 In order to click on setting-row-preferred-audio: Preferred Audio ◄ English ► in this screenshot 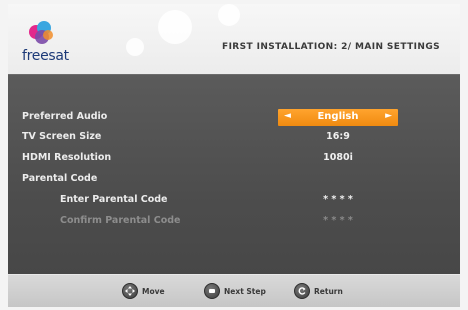, I will do `click(234, 118)`.